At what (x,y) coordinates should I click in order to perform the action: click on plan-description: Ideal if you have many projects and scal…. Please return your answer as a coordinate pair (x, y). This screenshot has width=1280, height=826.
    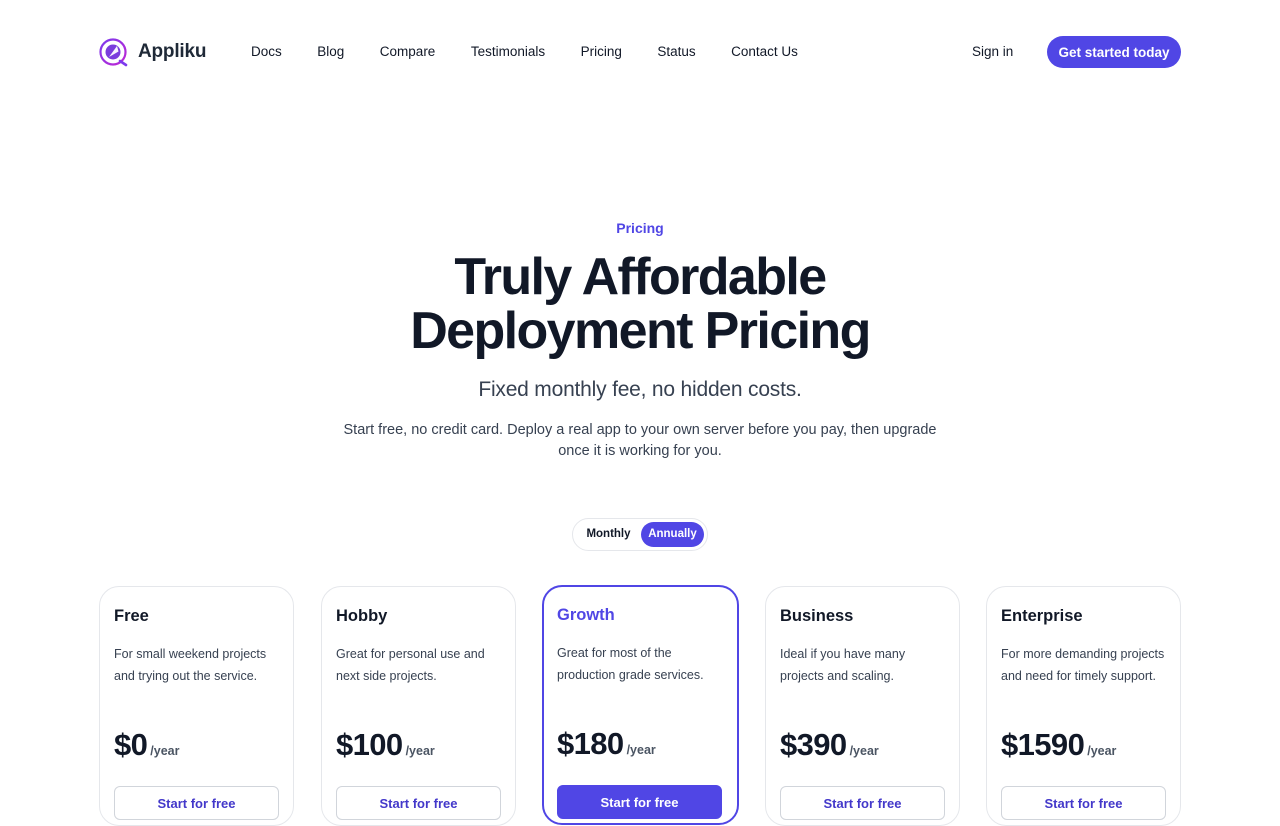
    Looking at the image, I should click on (843, 665).